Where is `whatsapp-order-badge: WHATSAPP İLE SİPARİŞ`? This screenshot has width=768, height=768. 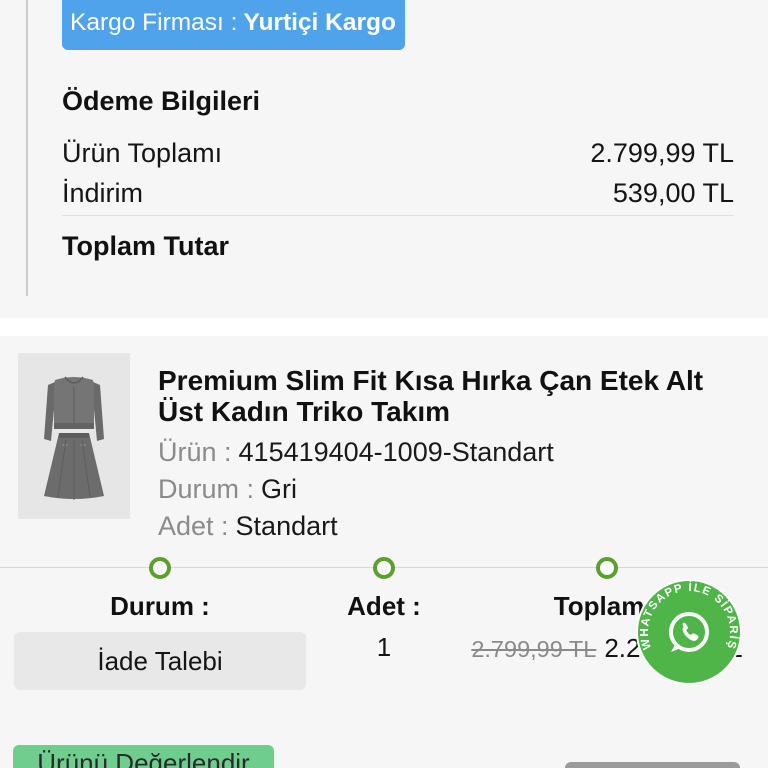
whatsapp-order-badge: WHATSAPP İLE SİPARİŞ is located at coordinates (689, 632).